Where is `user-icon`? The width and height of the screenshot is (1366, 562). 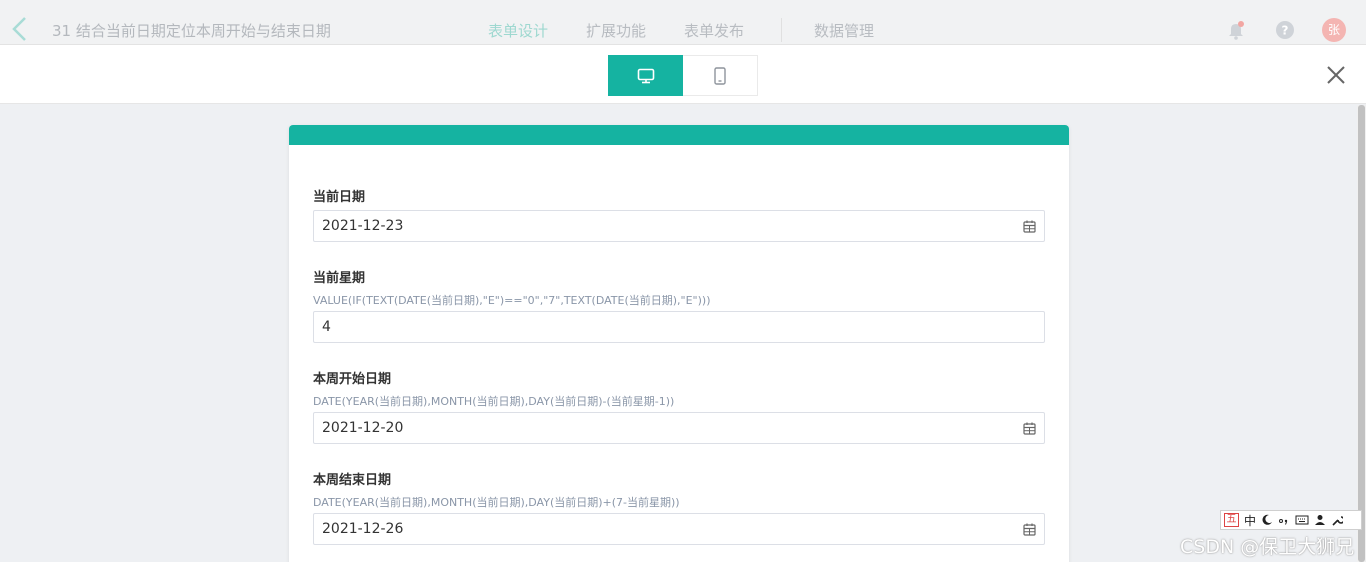 user-icon is located at coordinates (1320, 520).